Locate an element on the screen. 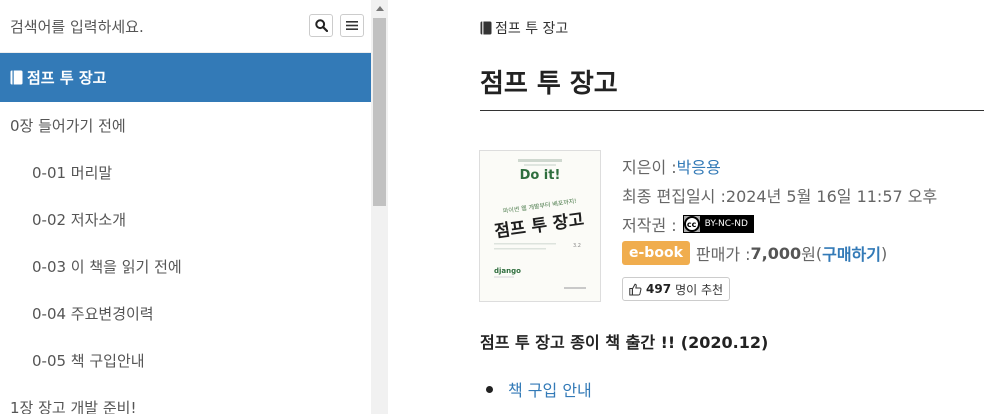  license-badge: cc BY-NC-ND is located at coordinates (718, 224).